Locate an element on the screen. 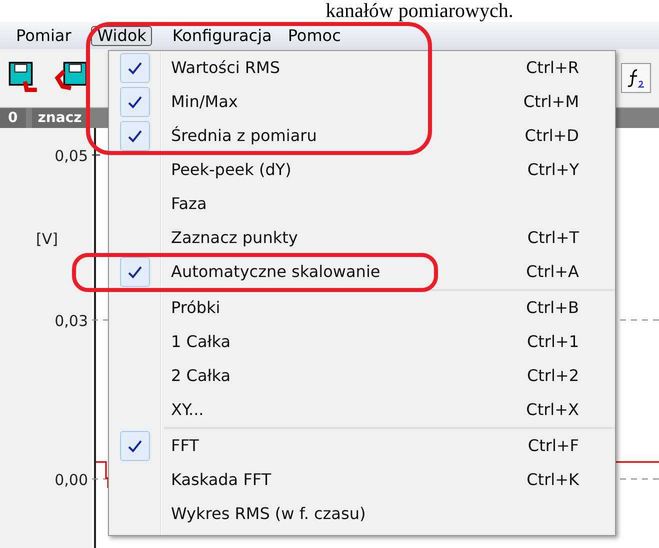 This screenshot has width=659, height=548. menu-item-label: Faza is located at coordinates (189, 204).